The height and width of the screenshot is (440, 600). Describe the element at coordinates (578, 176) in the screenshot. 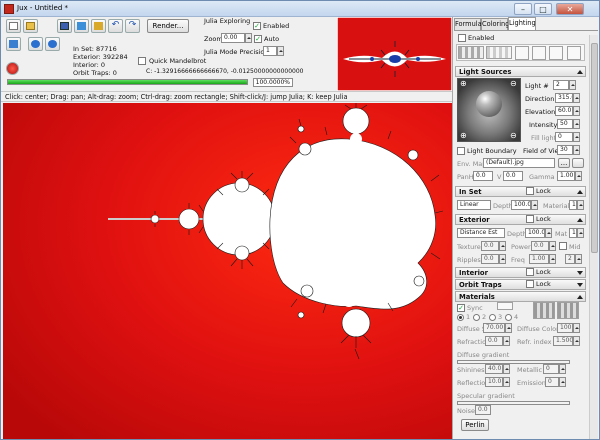

I see `gamma-spinner` at that location.